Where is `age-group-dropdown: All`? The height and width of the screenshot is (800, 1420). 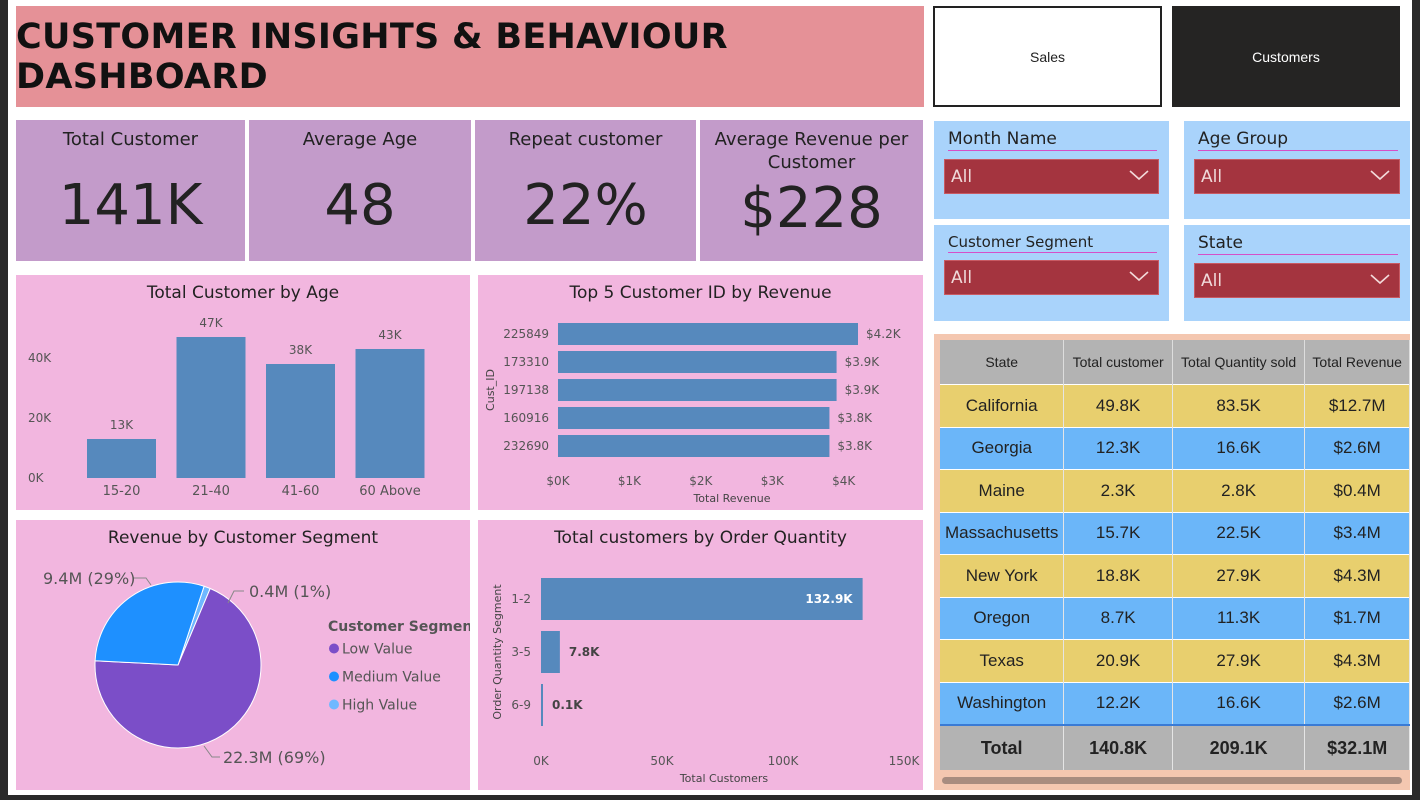 age-group-dropdown: All is located at coordinates (1297, 176).